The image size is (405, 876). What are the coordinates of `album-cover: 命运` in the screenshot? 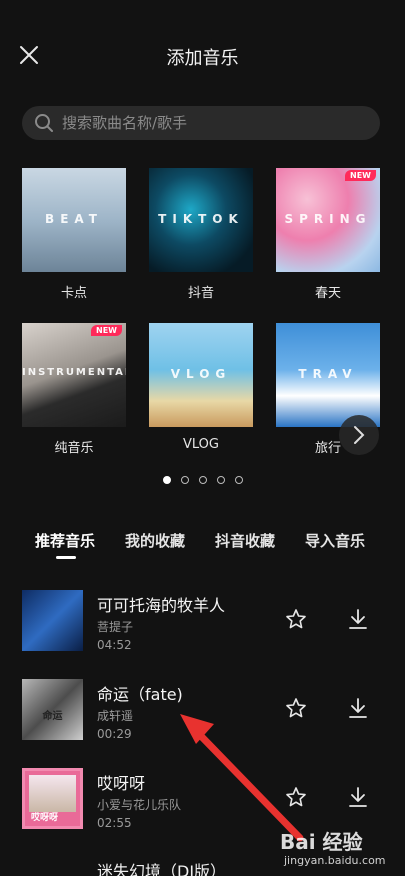 It's located at (52, 709).